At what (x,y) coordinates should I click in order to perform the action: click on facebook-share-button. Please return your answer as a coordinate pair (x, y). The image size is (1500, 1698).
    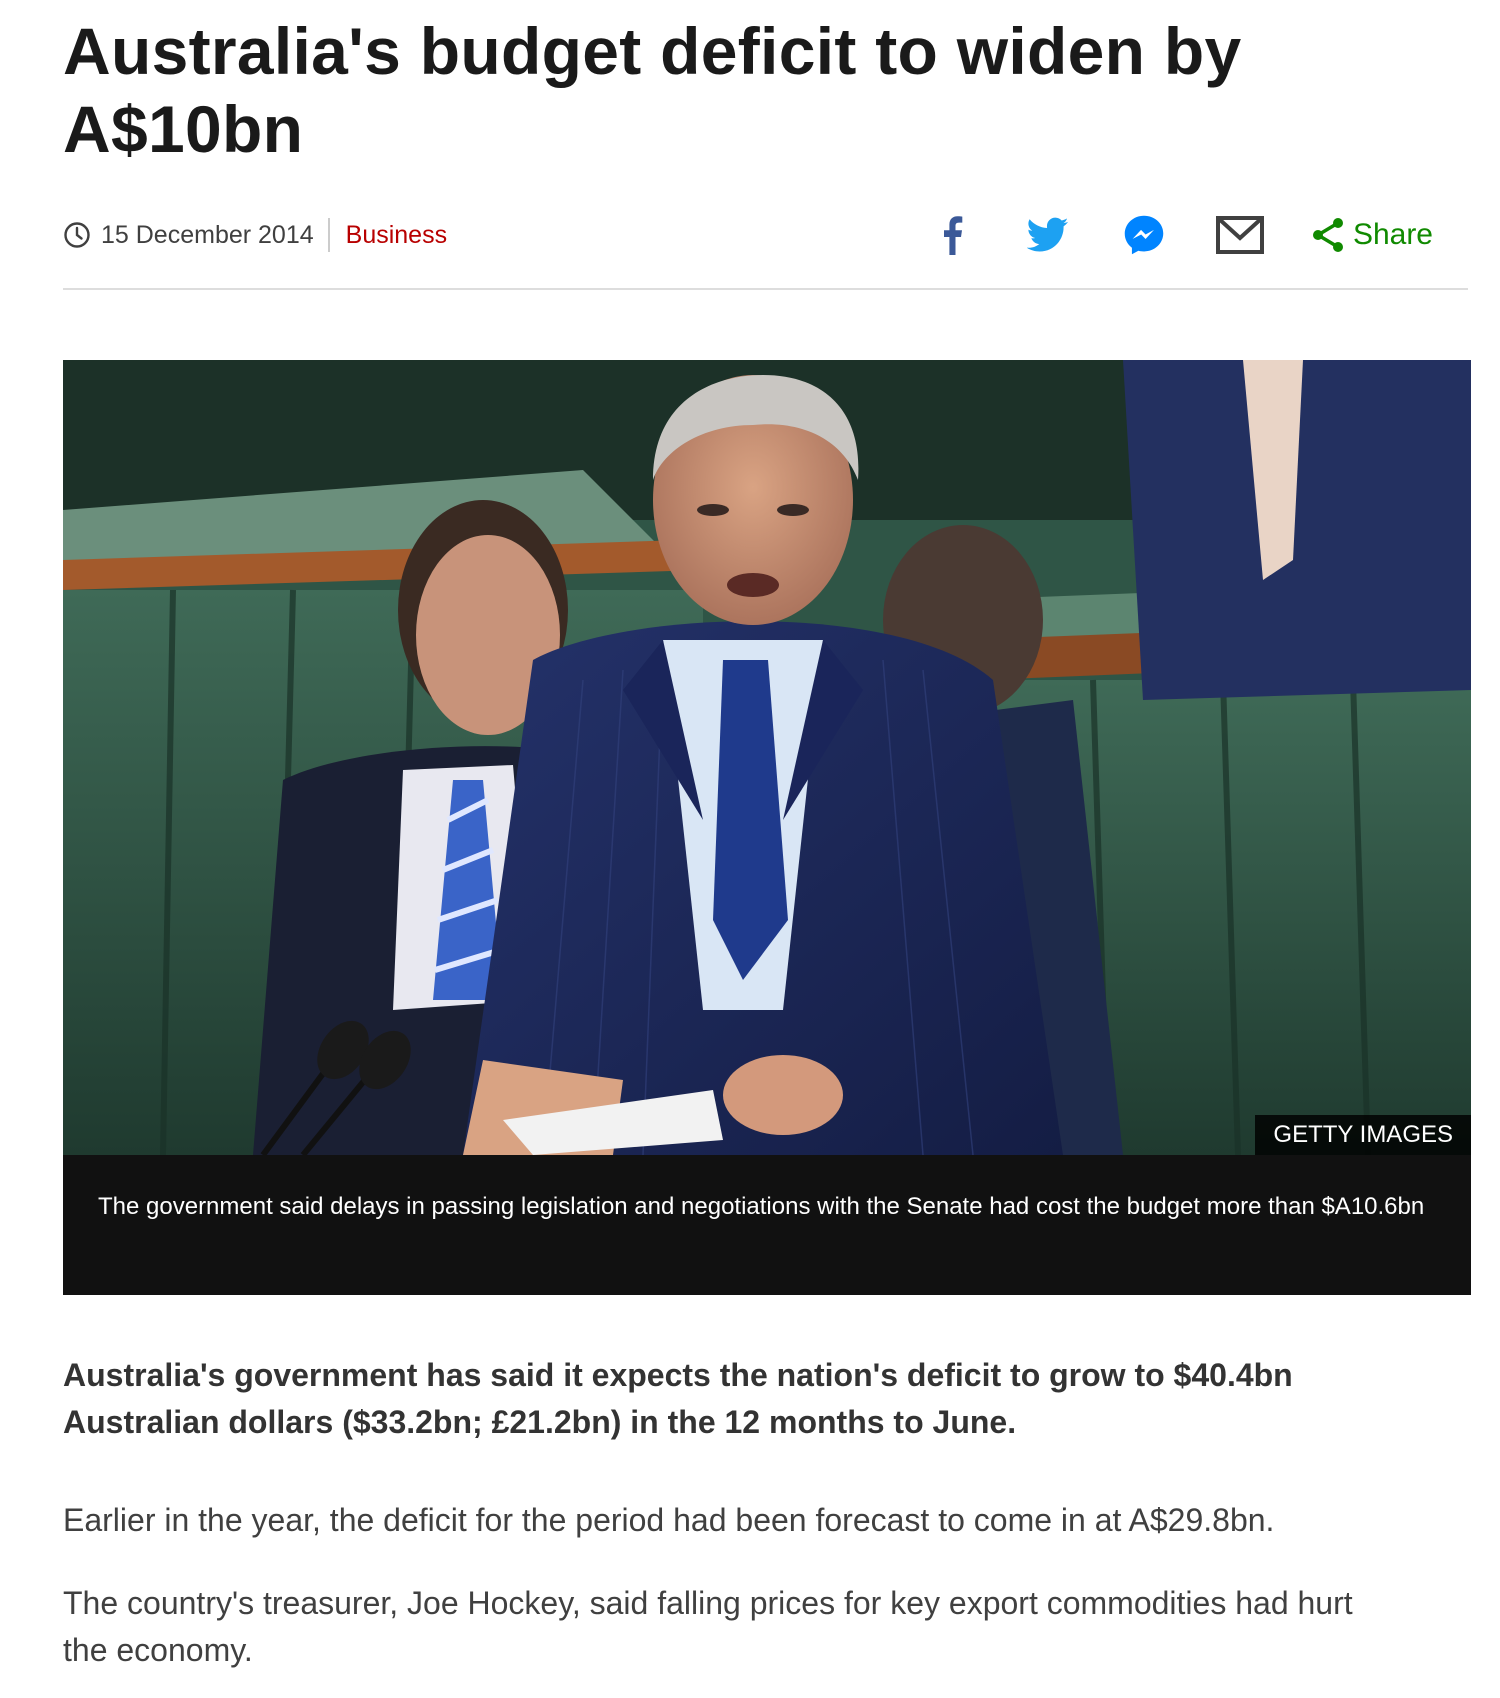
    Looking at the image, I should click on (952, 235).